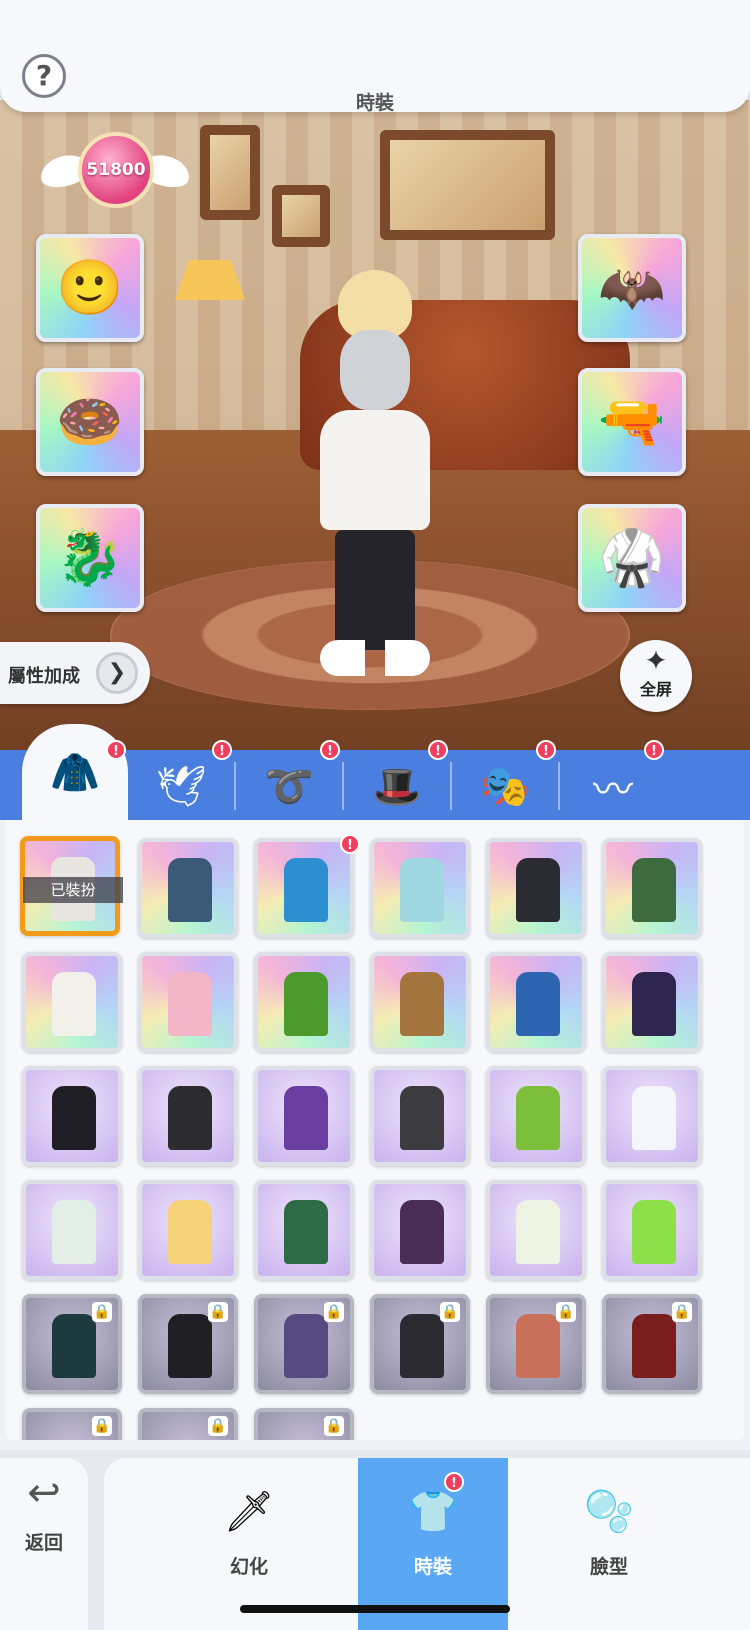 The width and height of the screenshot is (750, 1630). Describe the element at coordinates (467, 185) in the screenshot. I see `wall-mirror` at that location.